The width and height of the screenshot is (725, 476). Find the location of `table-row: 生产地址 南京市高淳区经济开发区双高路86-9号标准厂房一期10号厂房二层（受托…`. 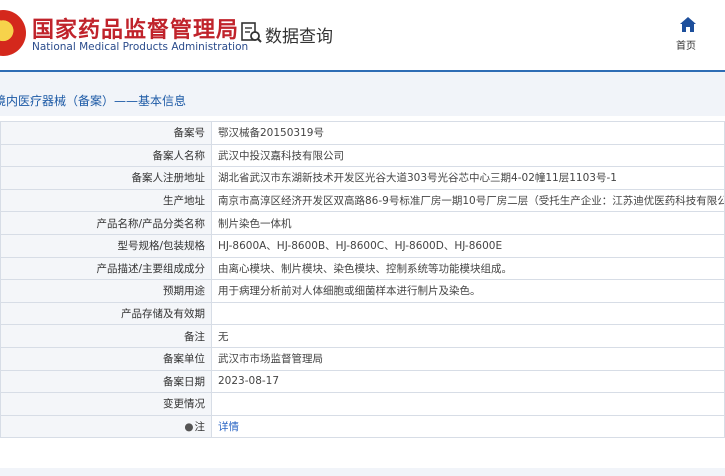

table-row: 生产地址 南京市高淳区经济开发区双高路86-9号标准厂房一期10号厂房二层（受托… is located at coordinates (362, 200).